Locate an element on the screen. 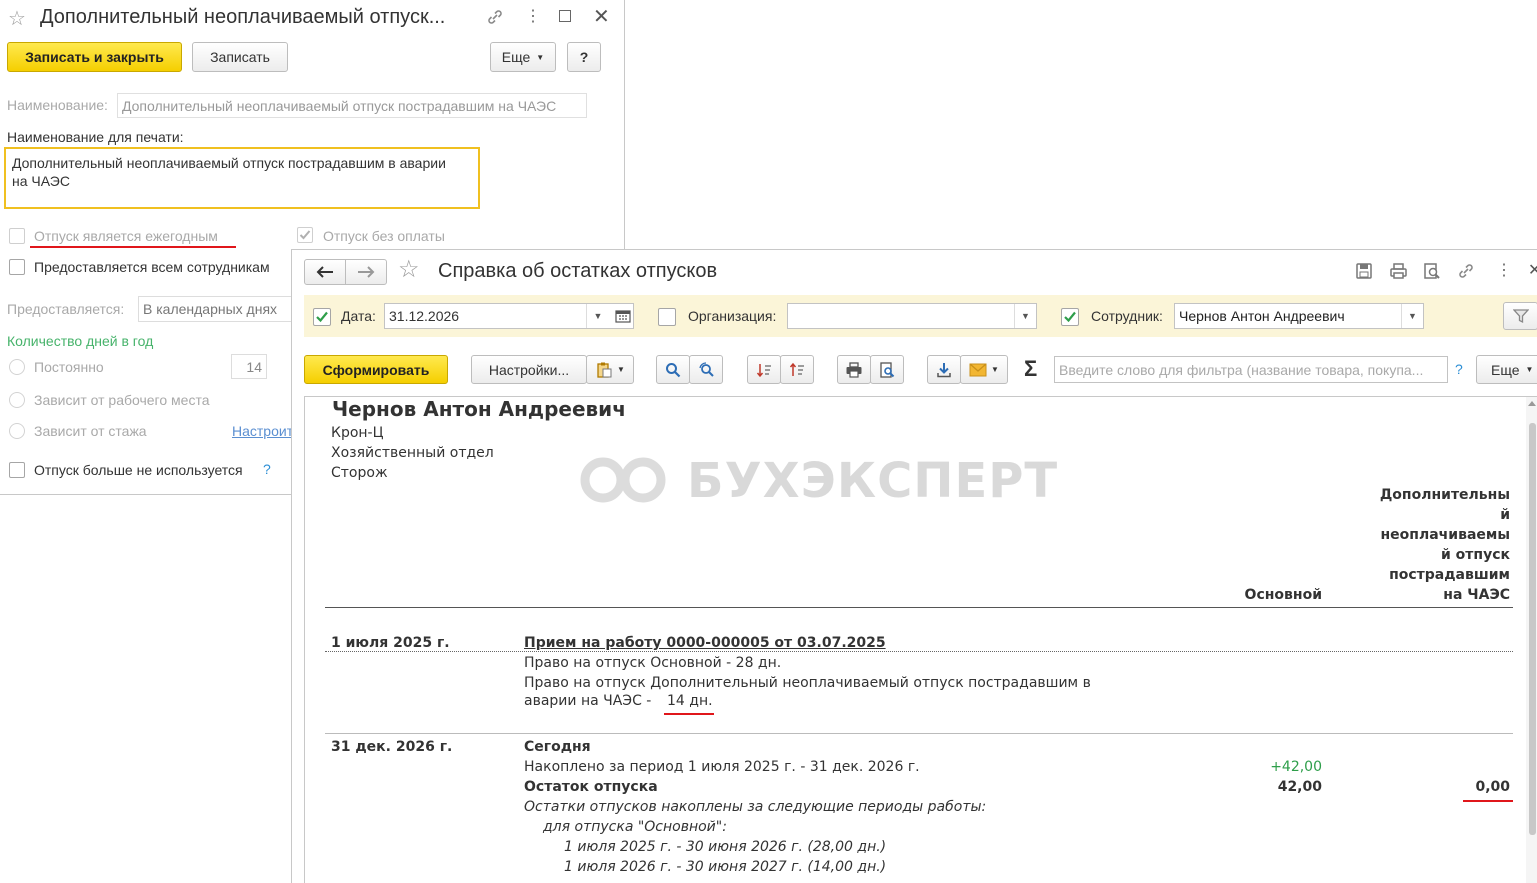  print-report-button is located at coordinates (854, 369).